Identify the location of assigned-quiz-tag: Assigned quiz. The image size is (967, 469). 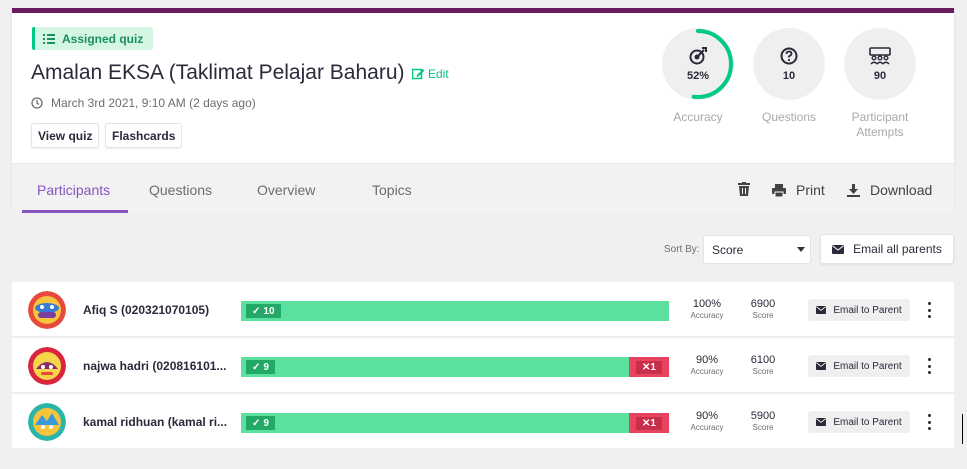
(93, 38).